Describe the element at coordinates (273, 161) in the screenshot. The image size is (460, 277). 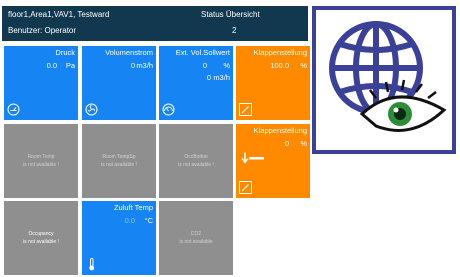
I see `tile-klappenstellung-2: Klappenstellung 0 %` at that location.